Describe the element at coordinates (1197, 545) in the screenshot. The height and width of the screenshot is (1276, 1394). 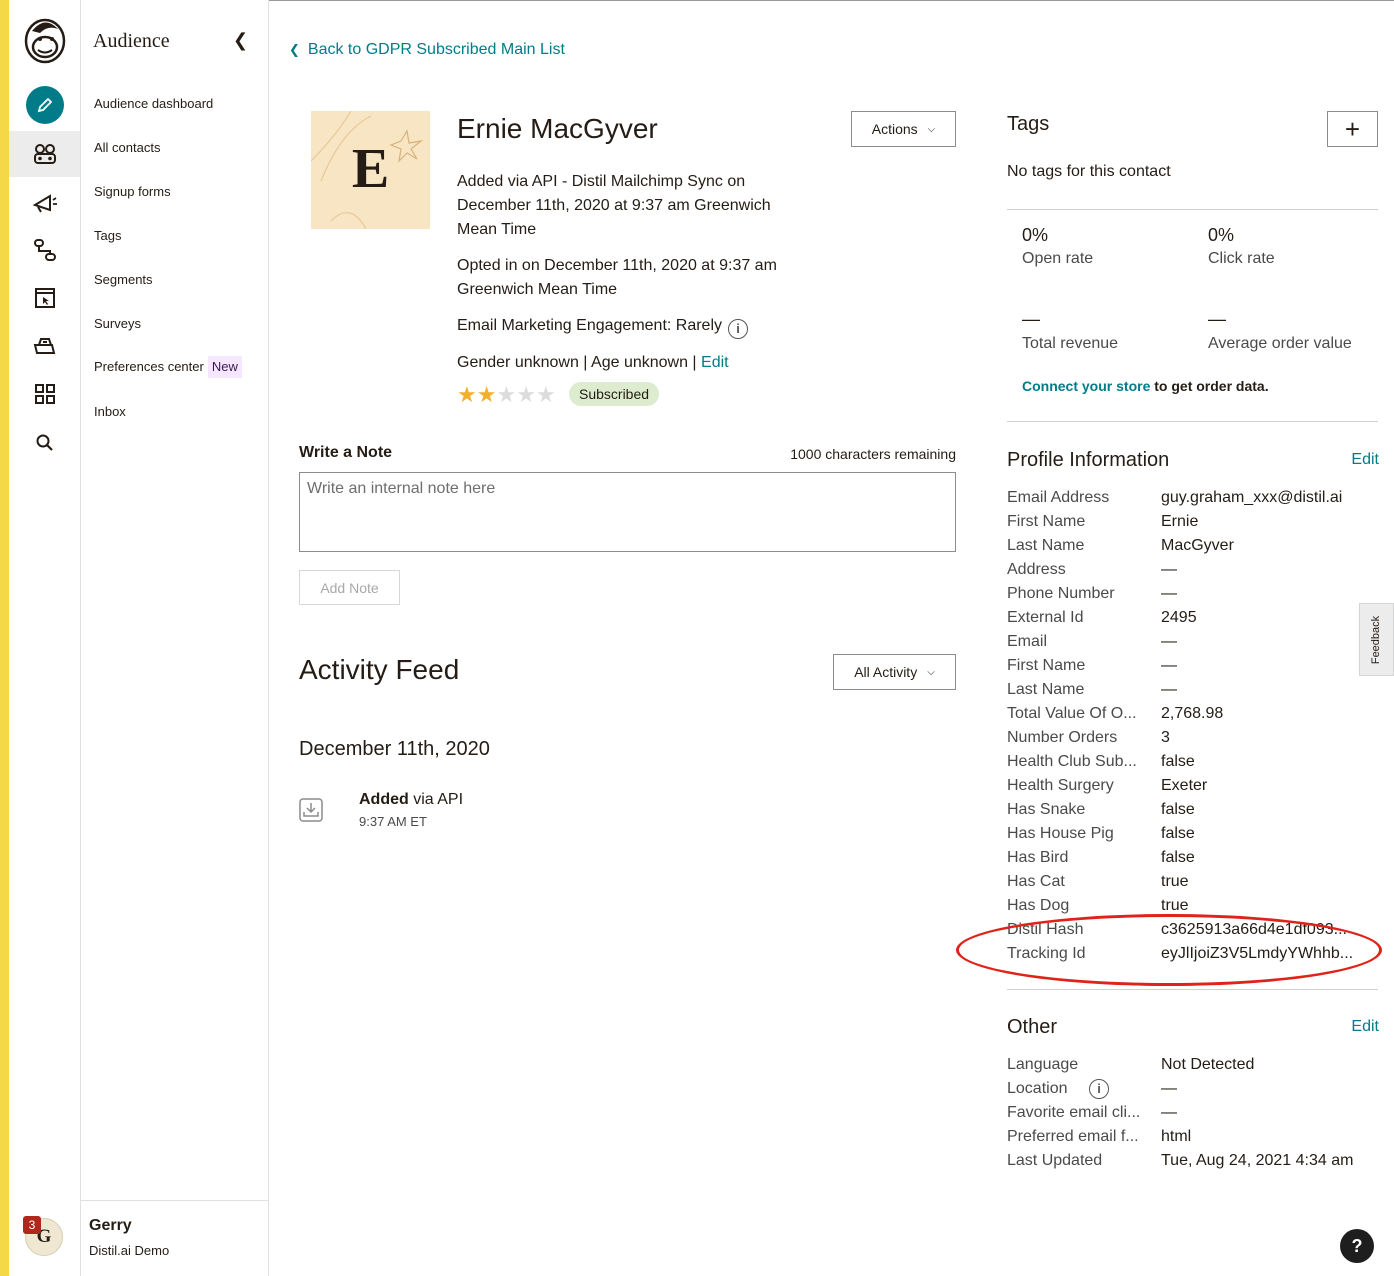
I see `field-value: MacGyver` at that location.